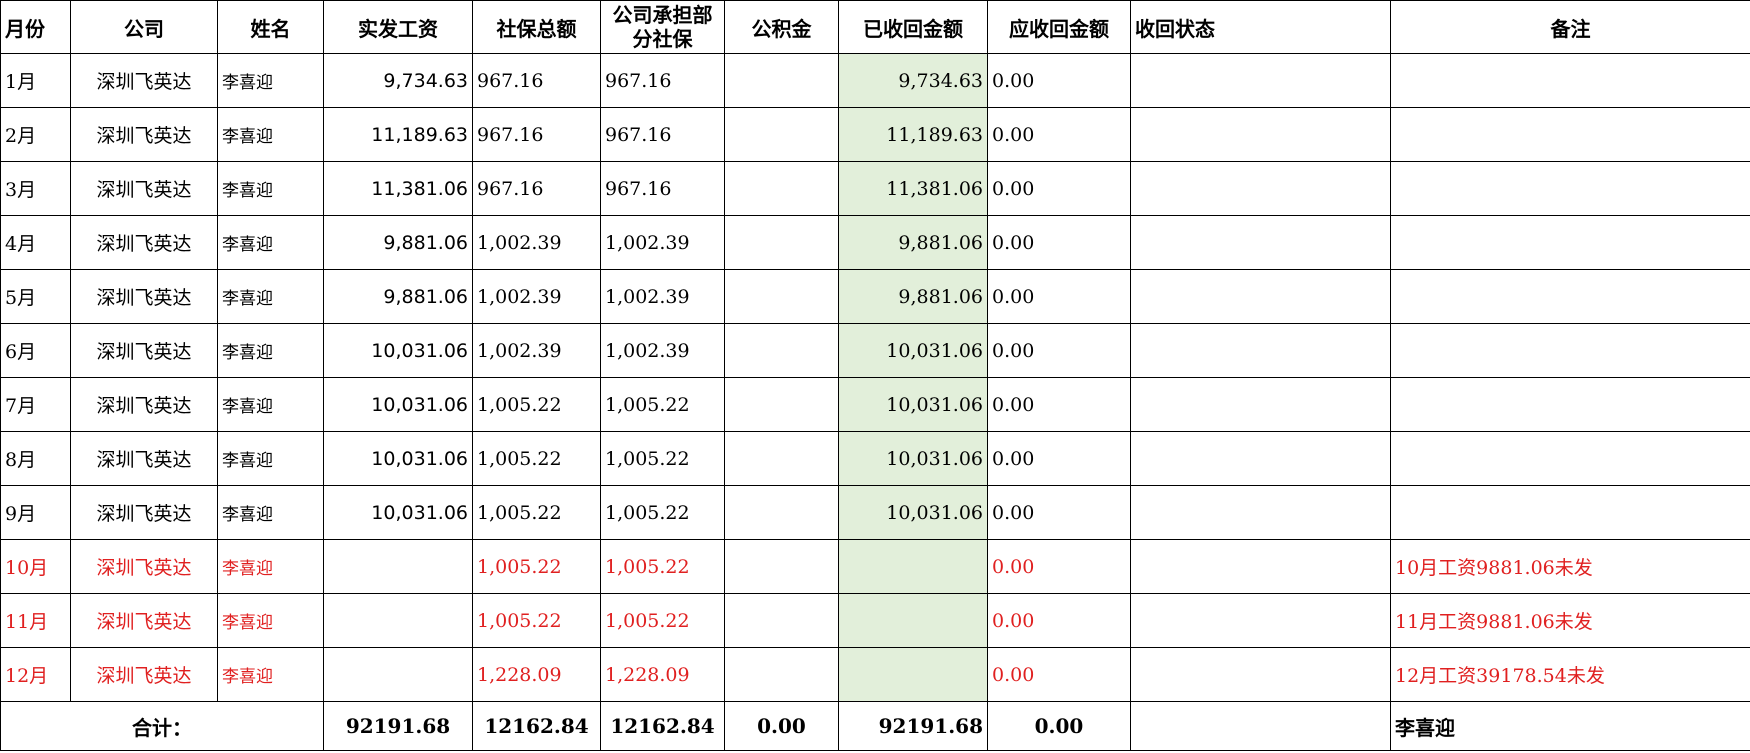 The width and height of the screenshot is (1750, 753). What do you see at coordinates (1059, 27) in the screenshot?
I see `header-receivable: 应收回金额` at bounding box center [1059, 27].